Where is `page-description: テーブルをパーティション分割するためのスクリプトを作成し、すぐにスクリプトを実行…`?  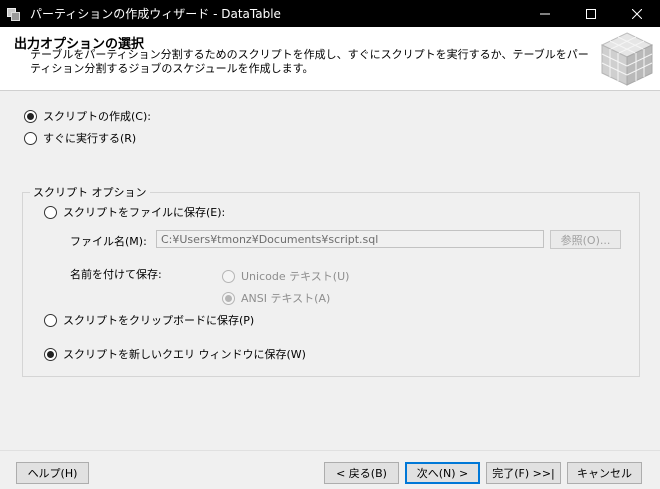
page-description: テーブルをパーティション分割するためのスクリプトを作成し、すぐにスクリプトを実行… is located at coordinates (309, 61).